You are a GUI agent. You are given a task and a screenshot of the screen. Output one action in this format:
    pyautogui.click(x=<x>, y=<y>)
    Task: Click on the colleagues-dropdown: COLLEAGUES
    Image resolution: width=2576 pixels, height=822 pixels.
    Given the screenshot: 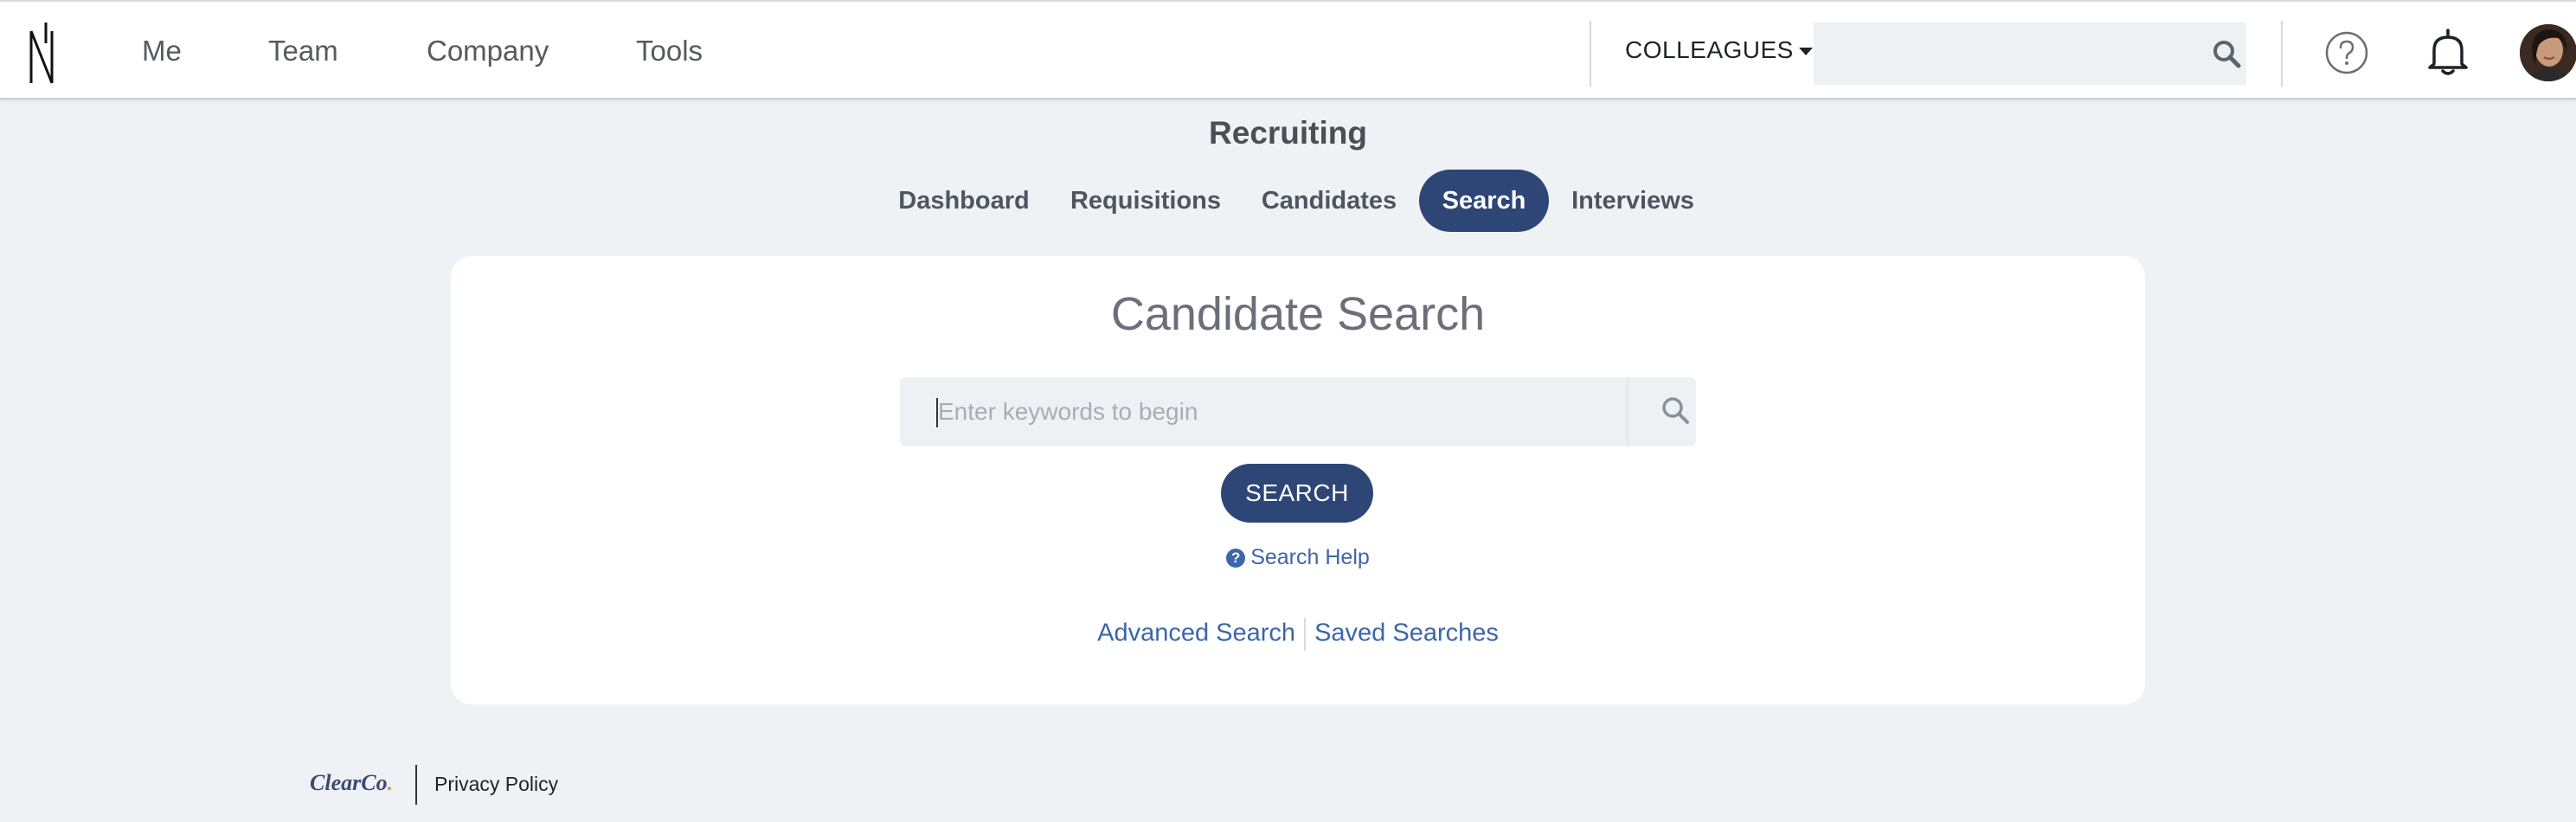 What is the action you would take?
    pyautogui.click(x=1719, y=50)
    